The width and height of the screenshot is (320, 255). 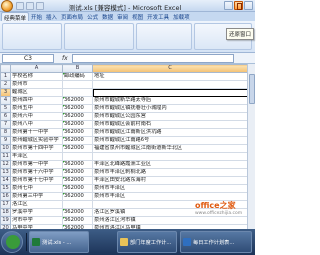 What do you see at coordinates (170, 180) in the screenshot?
I see `cell-c: 丰泽区田安北路东海村` at bounding box center [170, 180].